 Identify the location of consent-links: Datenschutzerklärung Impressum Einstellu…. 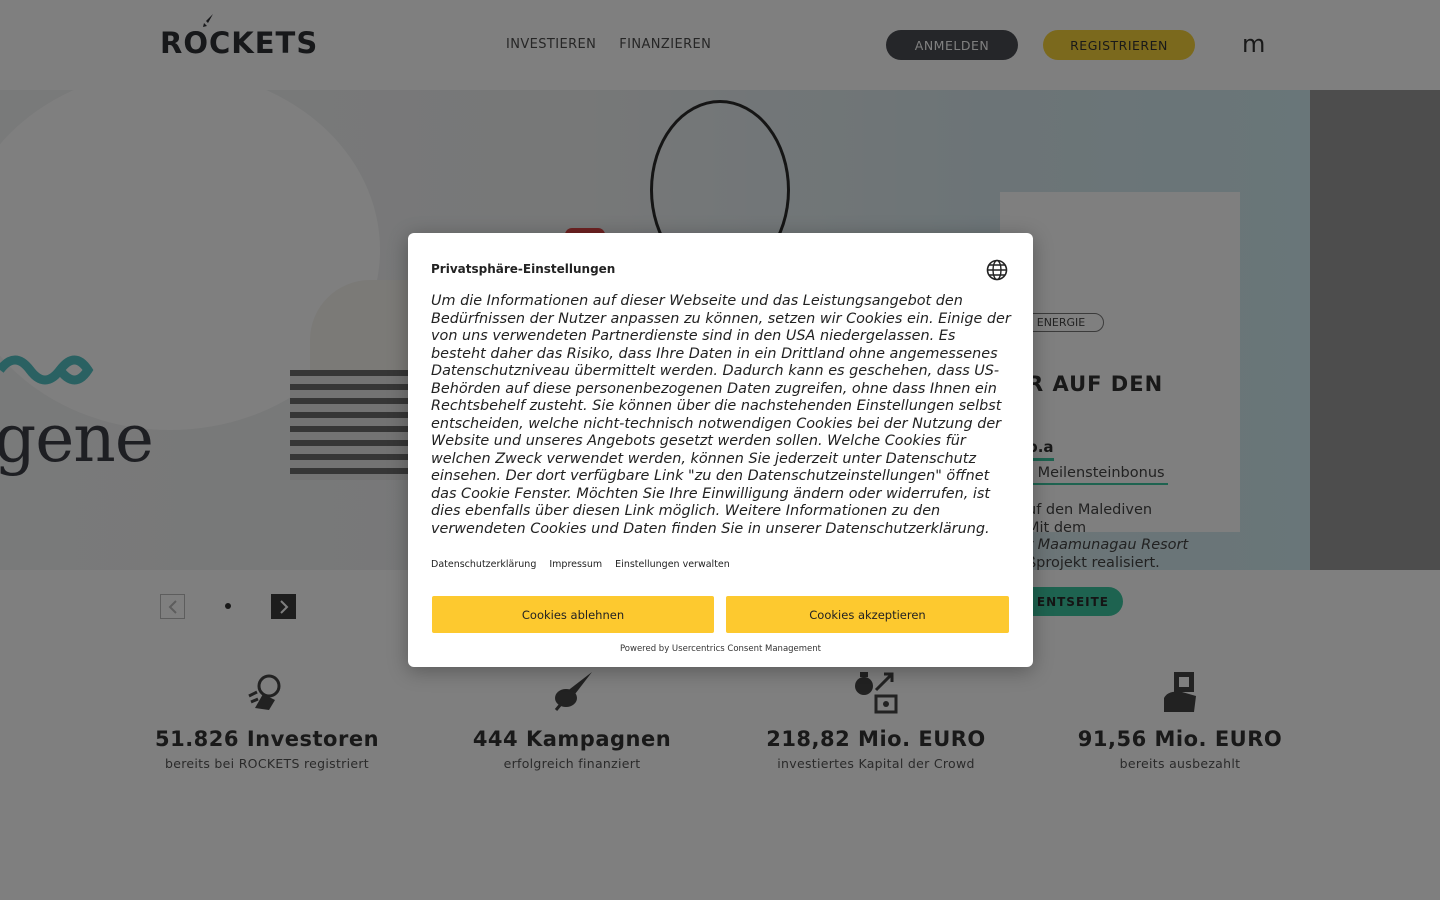
(580, 564).